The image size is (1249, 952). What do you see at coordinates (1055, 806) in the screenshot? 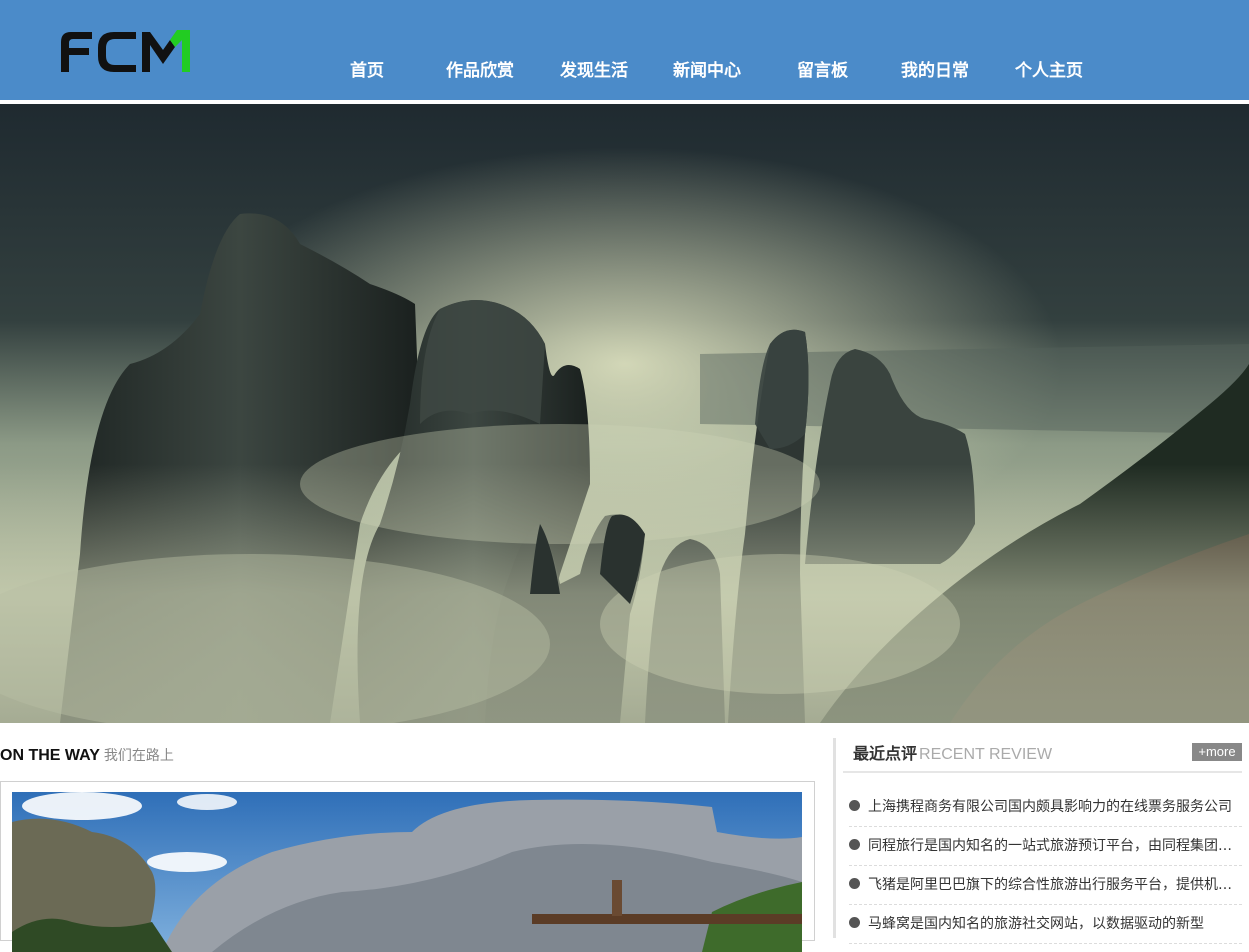
I see `review-text: 上海携程商务有限公司国内颇具影响力的在线票务服务公司` at bounding box center [1055, 806].